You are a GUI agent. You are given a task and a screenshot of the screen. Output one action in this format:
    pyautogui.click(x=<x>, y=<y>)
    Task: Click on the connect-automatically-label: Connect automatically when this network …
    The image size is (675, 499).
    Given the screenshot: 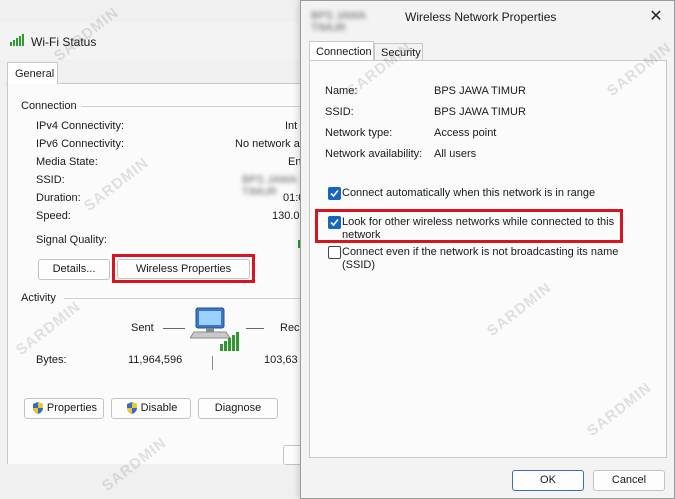 What is the action you would take?
    pyautogui.click(x=468, y=193)
    